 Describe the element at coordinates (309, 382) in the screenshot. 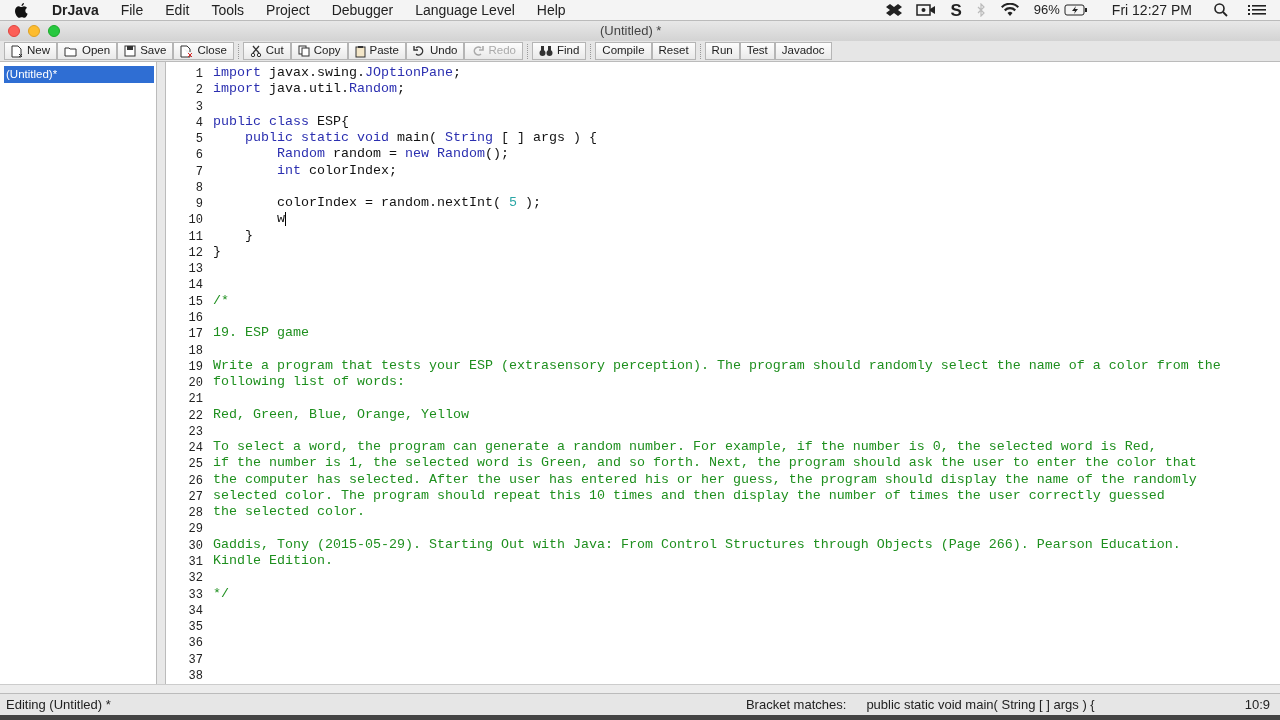

I see `code-line: following list of words:` at that location.